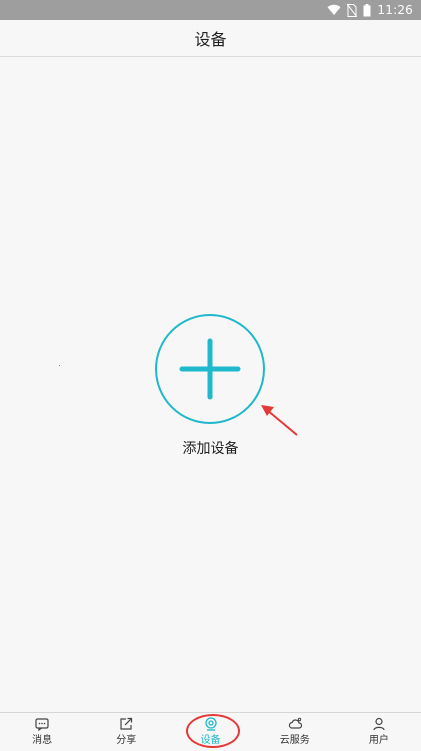 The image size is (421, 751). Describe the element at coordinates (42, 724) in the screenshot. I see `message-icon` at that location.